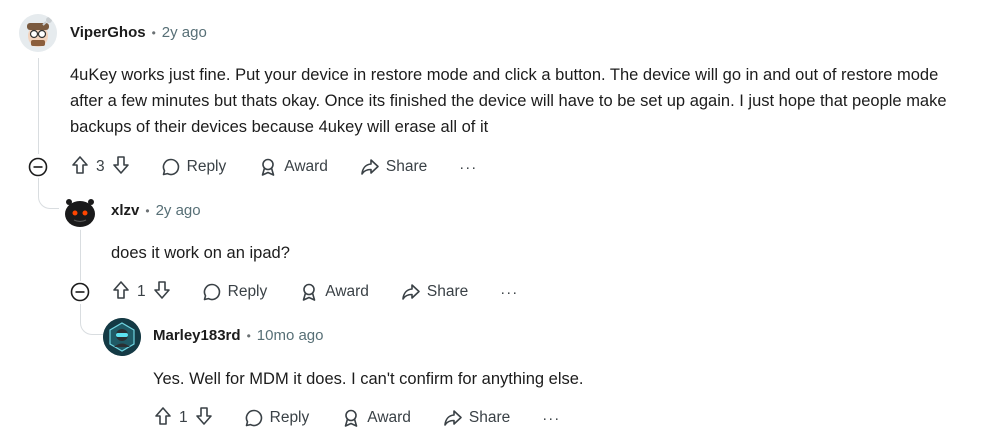  I want to click on vote-controls: 3, so click(100, 167).